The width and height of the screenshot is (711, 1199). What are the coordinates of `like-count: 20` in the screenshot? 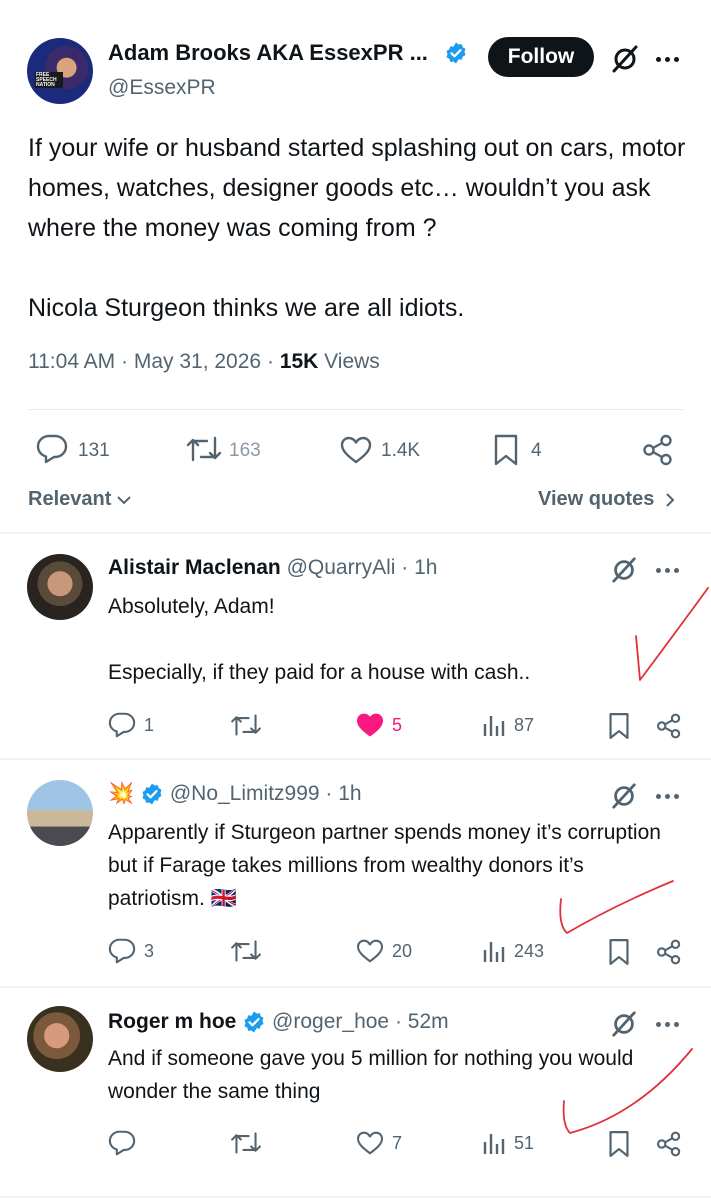 It's located at (402, 951).